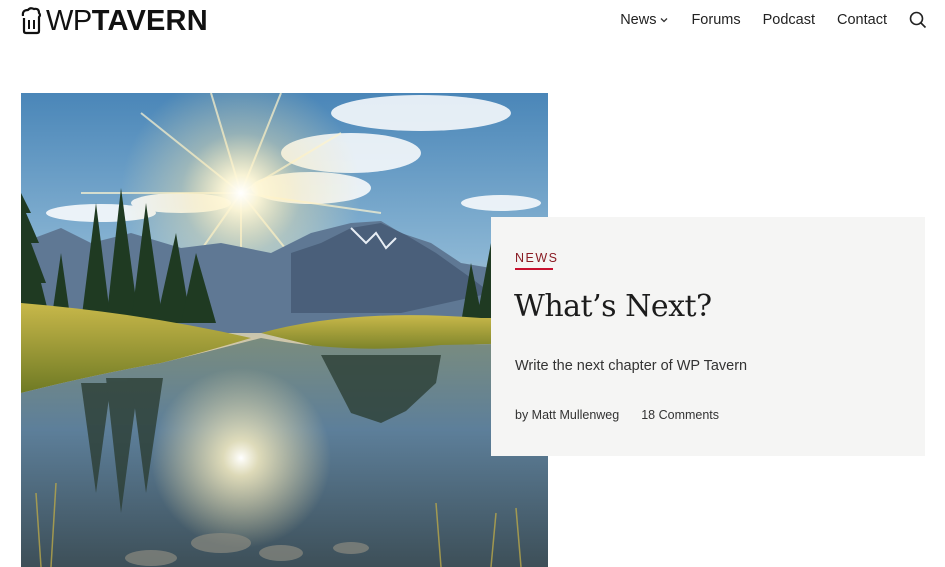 This screenshot has height=567, width=945. Describe the element at coordinates (680, 415) in the screenshot. I see `comments-link: 18 Comments` at that location.